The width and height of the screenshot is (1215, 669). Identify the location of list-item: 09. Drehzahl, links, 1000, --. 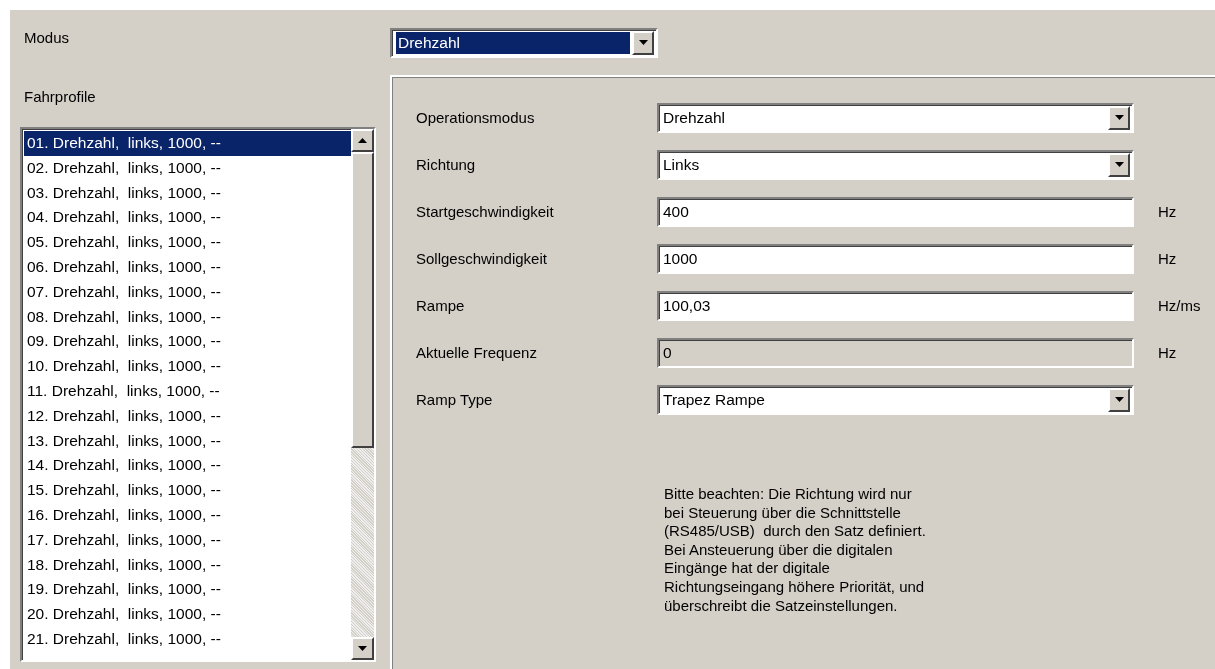
(187, 342).